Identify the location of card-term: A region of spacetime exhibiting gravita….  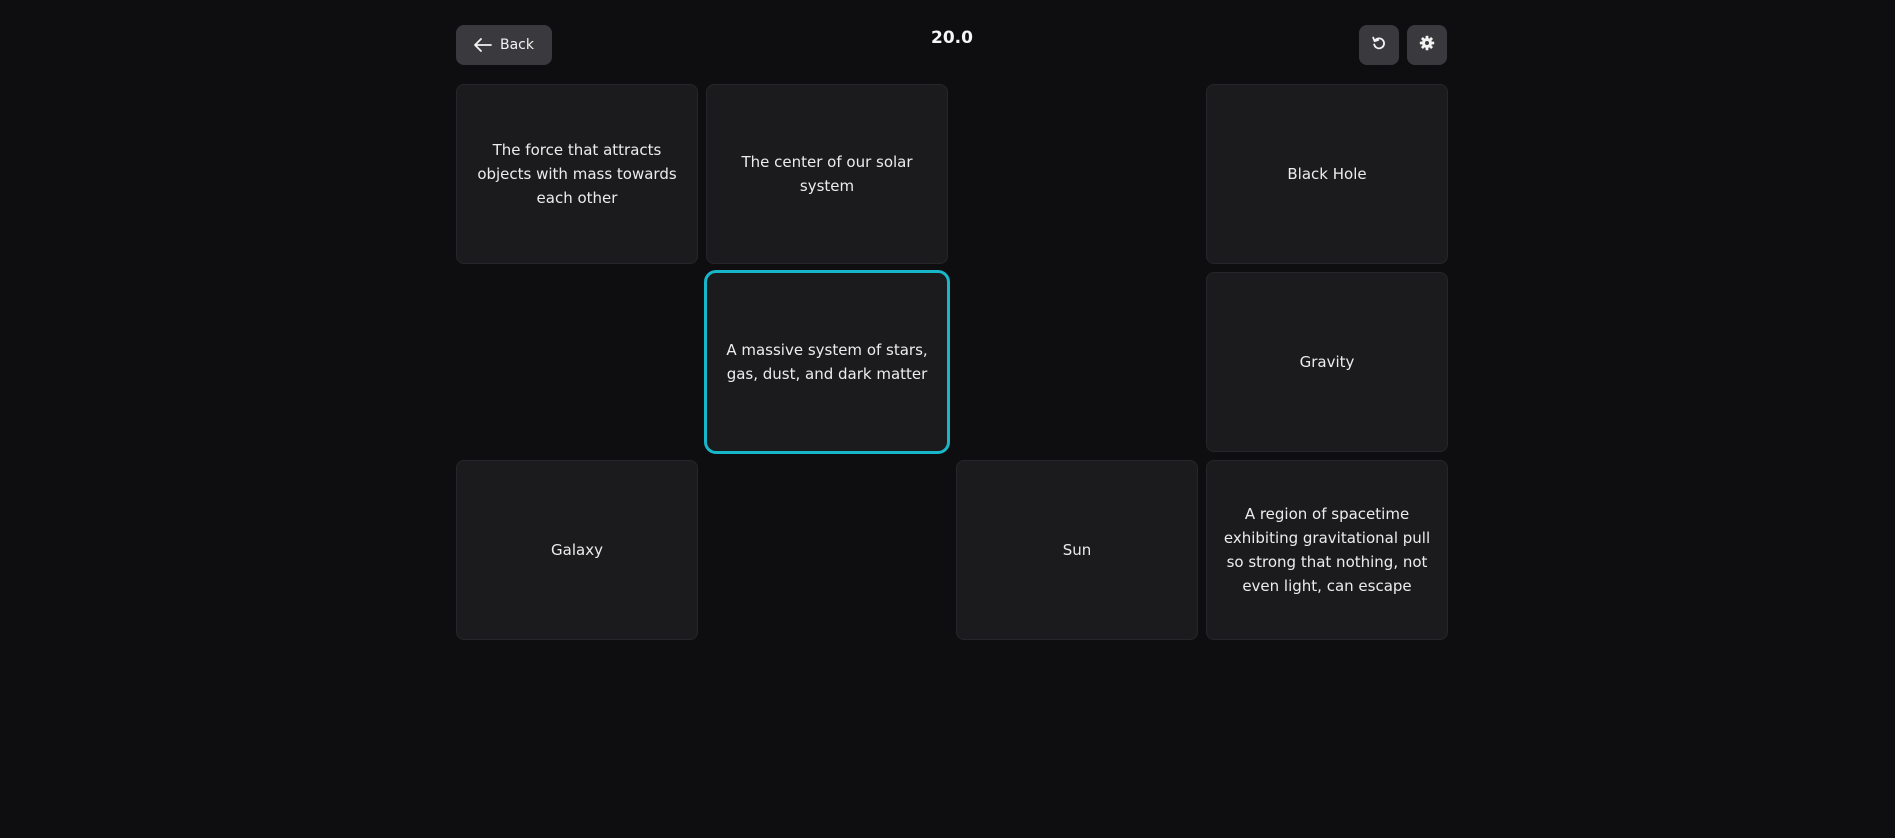
(1327, 550).